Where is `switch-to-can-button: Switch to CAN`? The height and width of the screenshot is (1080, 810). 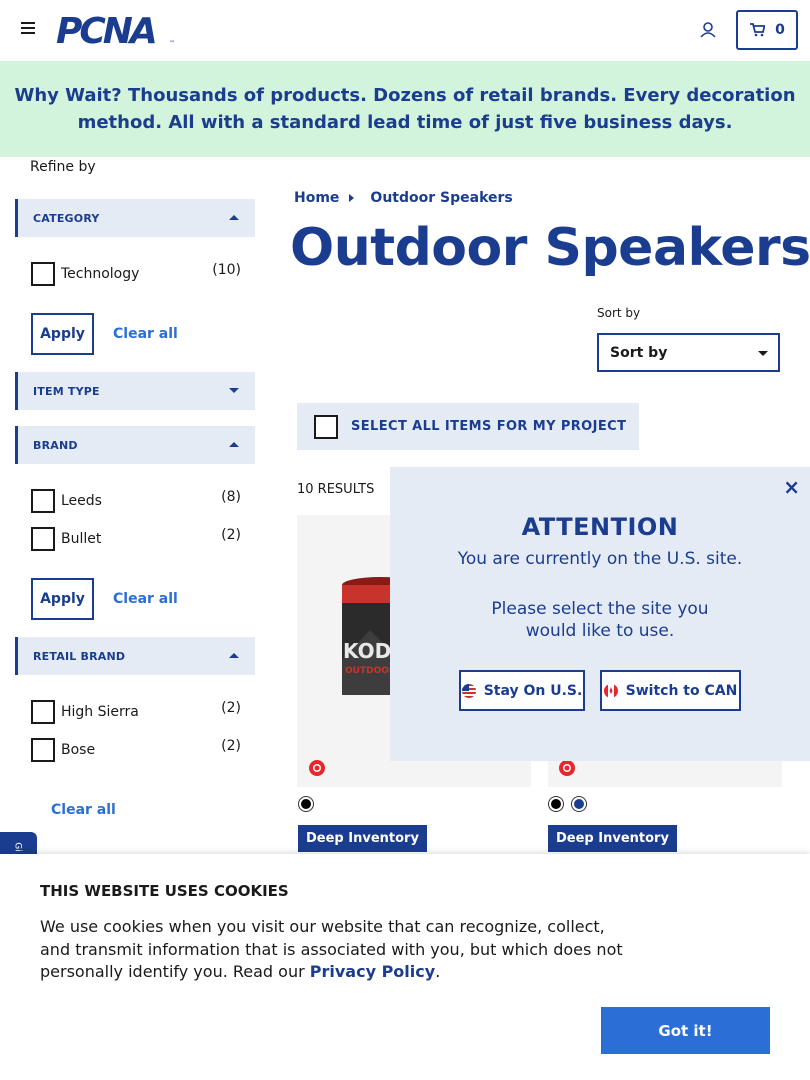 switch-to-can-button: Switch to CAN is located at coordinates (670, 690).